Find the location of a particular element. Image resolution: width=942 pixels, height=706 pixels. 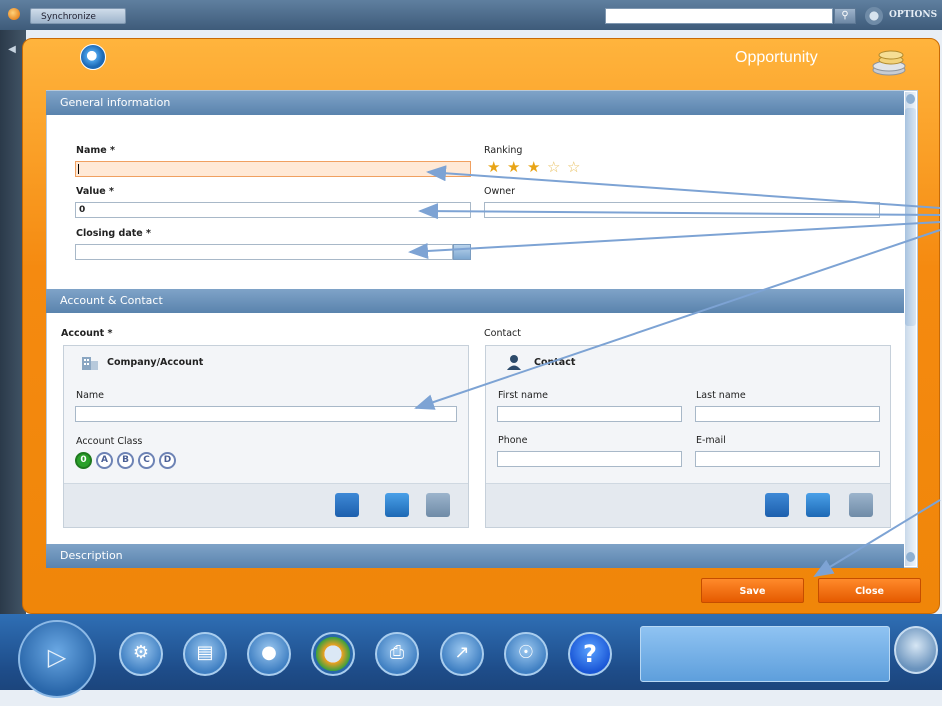

account-name-input is located at coordinates (266, 414).